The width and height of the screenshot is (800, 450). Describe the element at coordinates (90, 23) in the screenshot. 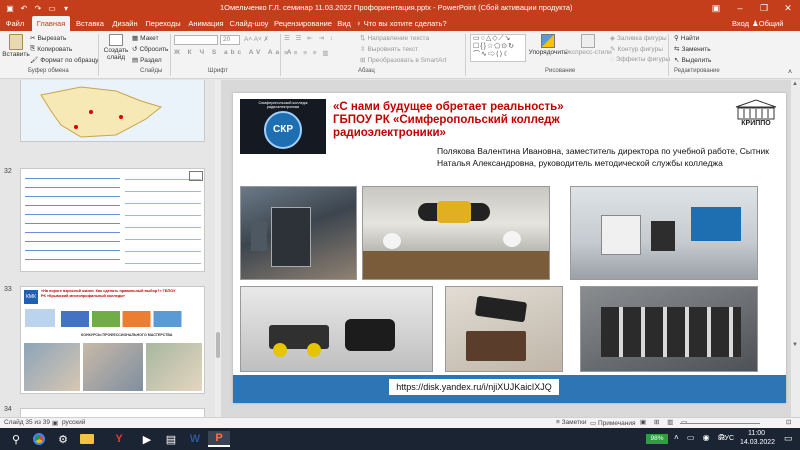

I see `tab-insert: Вставка` at that location.